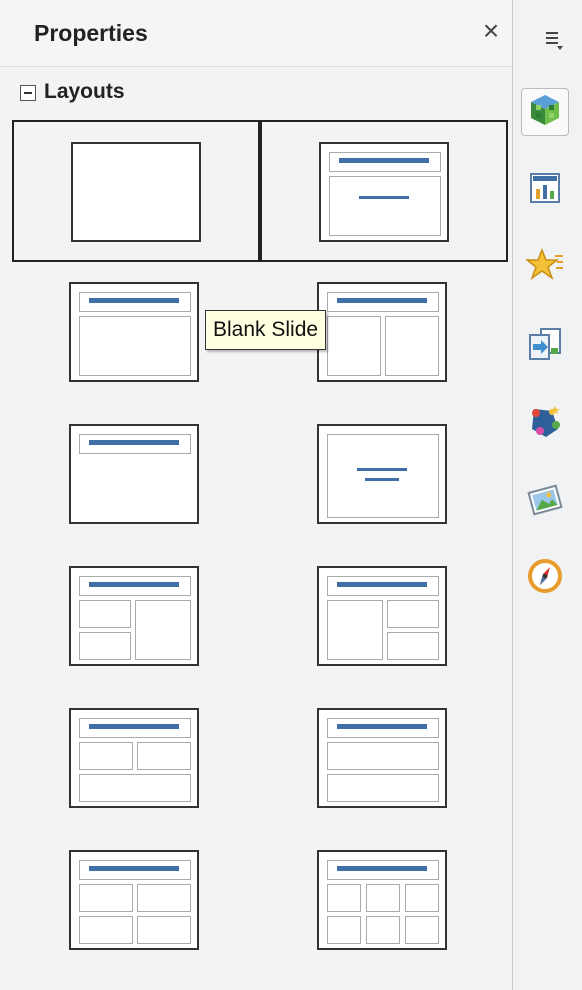  I want to click on layout-blank, so click(136, 191).